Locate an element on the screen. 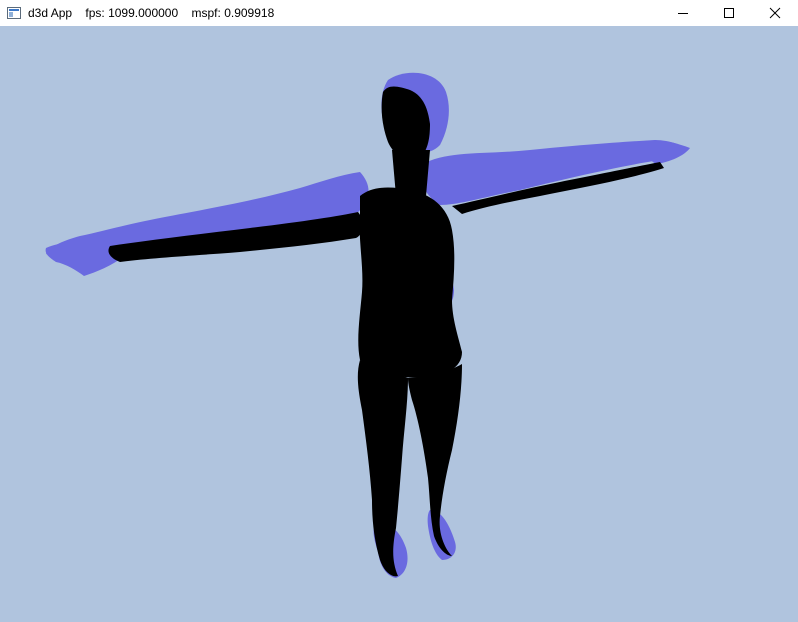 The height and width of the screenshot is (622, 798). maximize-icon is located at coordinates (729, 13).